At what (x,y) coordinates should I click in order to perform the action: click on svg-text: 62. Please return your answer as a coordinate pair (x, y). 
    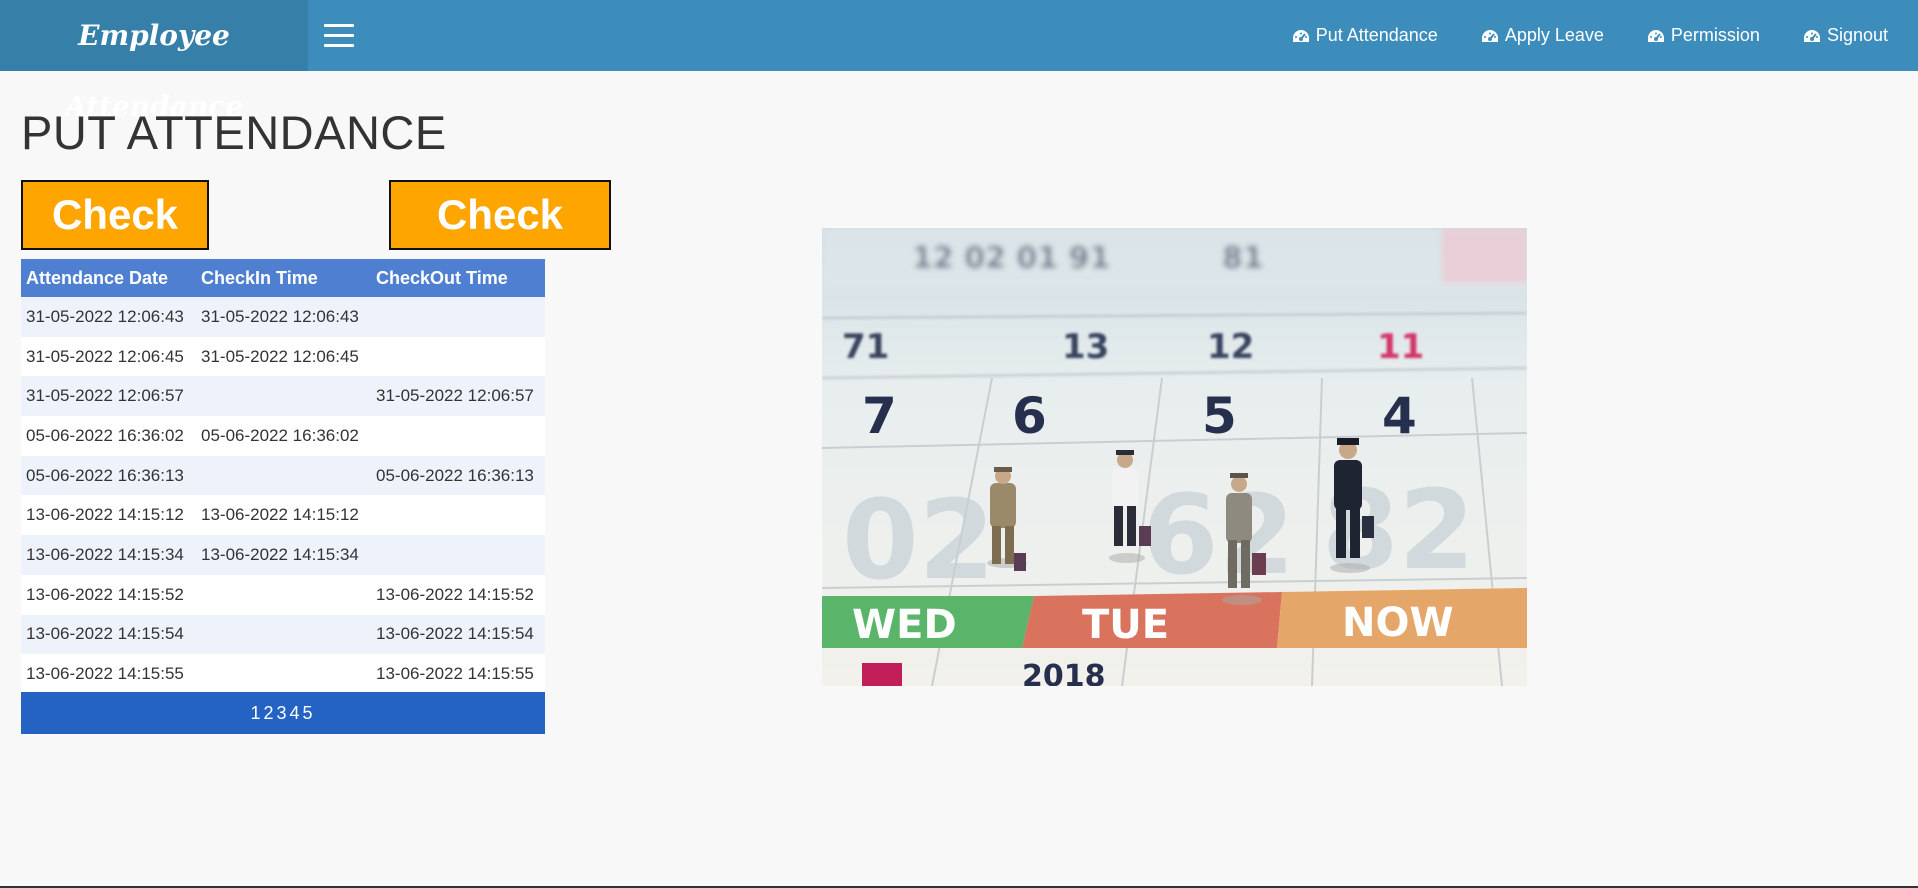
    Looking at the image, I should click on (1218, 535).